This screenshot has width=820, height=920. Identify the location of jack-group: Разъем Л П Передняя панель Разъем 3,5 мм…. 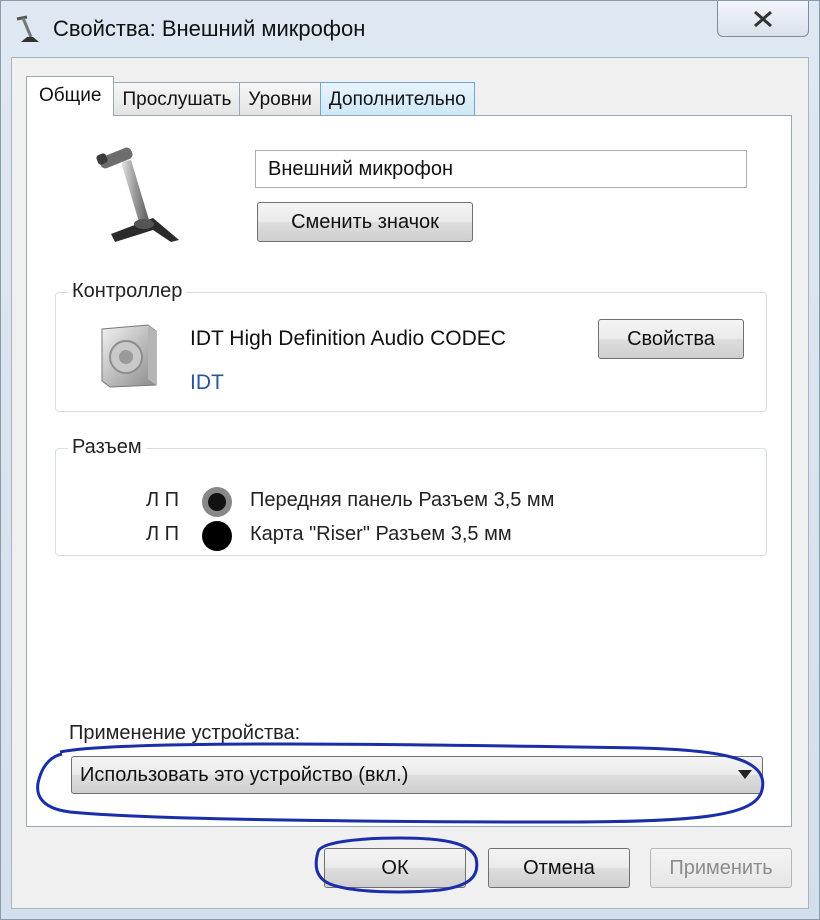
(411, 496).